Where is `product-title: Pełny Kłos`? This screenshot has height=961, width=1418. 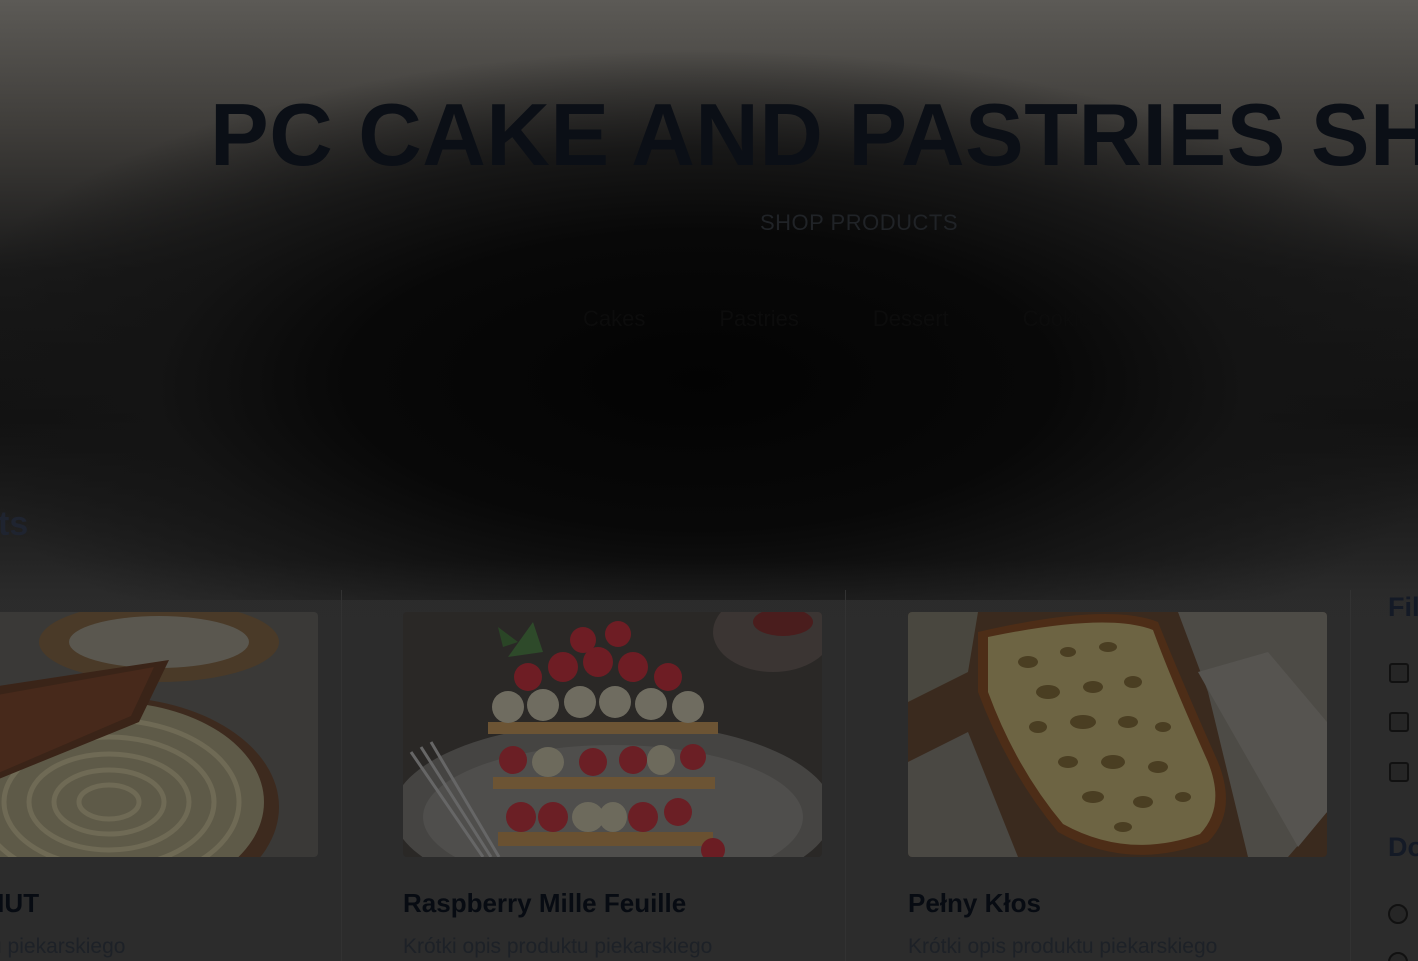
product-title: Pełny Kłos is located at coordinates (1117, 903).